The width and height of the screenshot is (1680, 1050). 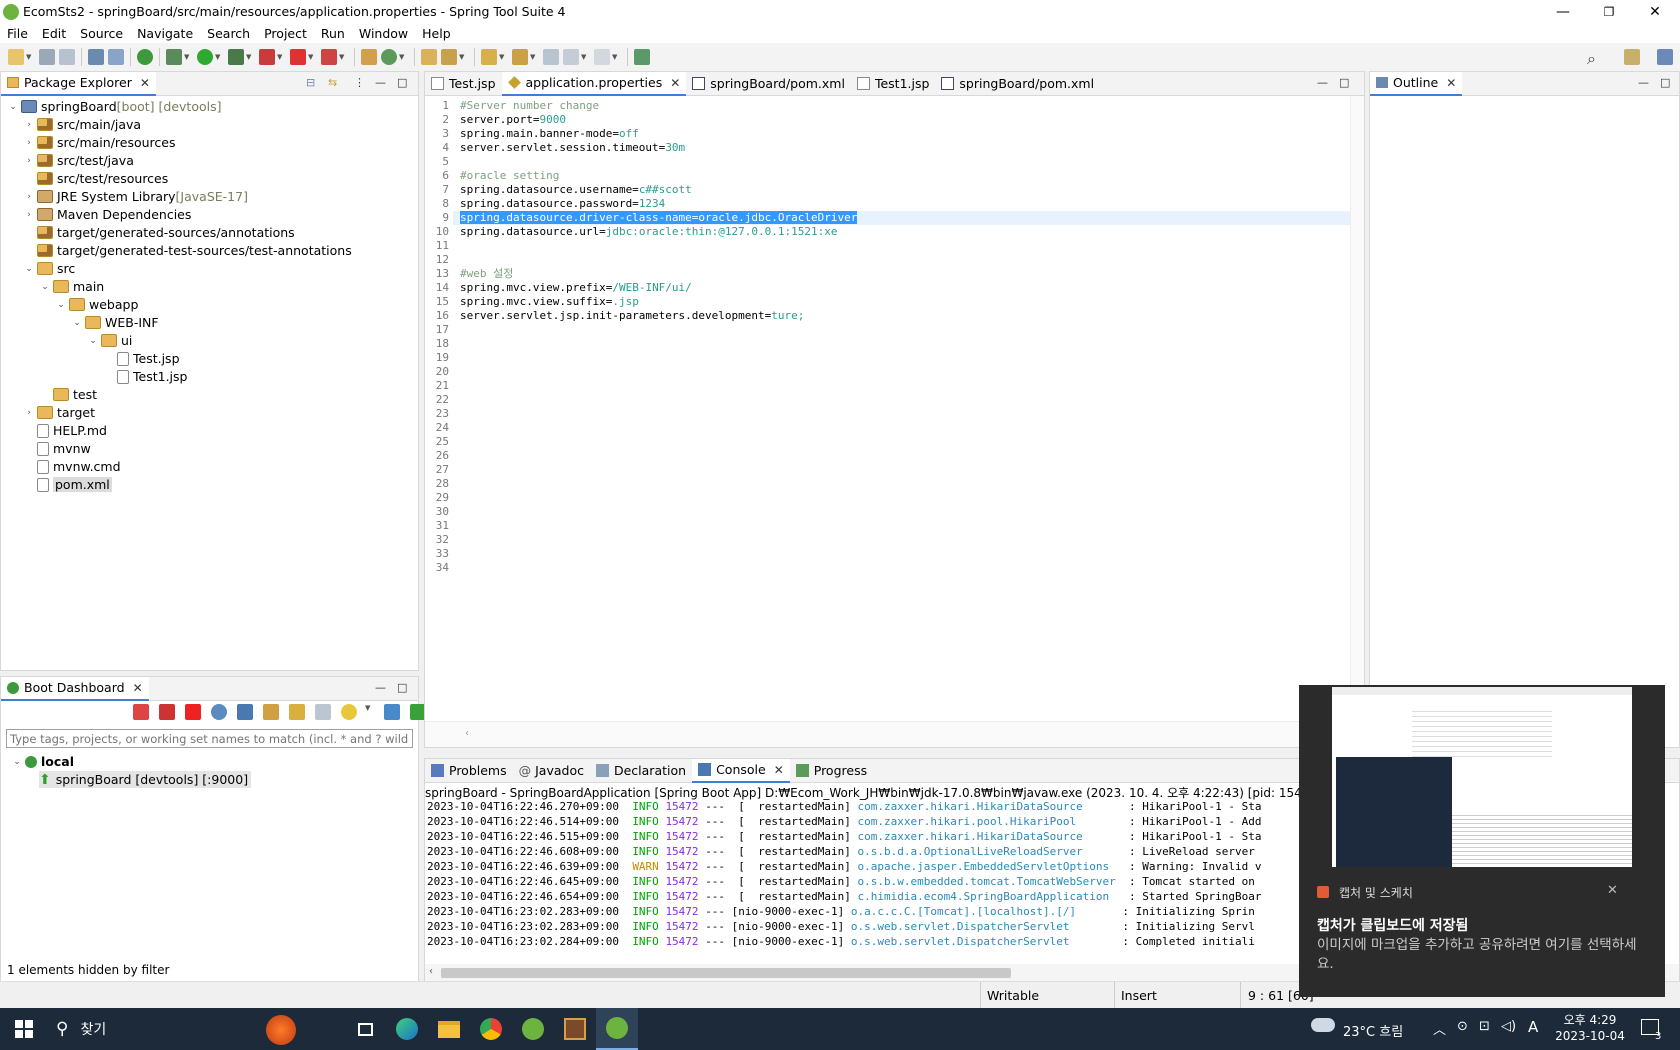 What do you see at coordinates (78, 160) in the screenshot?
I see `tree-item: › src/test/java` at bounding box center [78, 160].